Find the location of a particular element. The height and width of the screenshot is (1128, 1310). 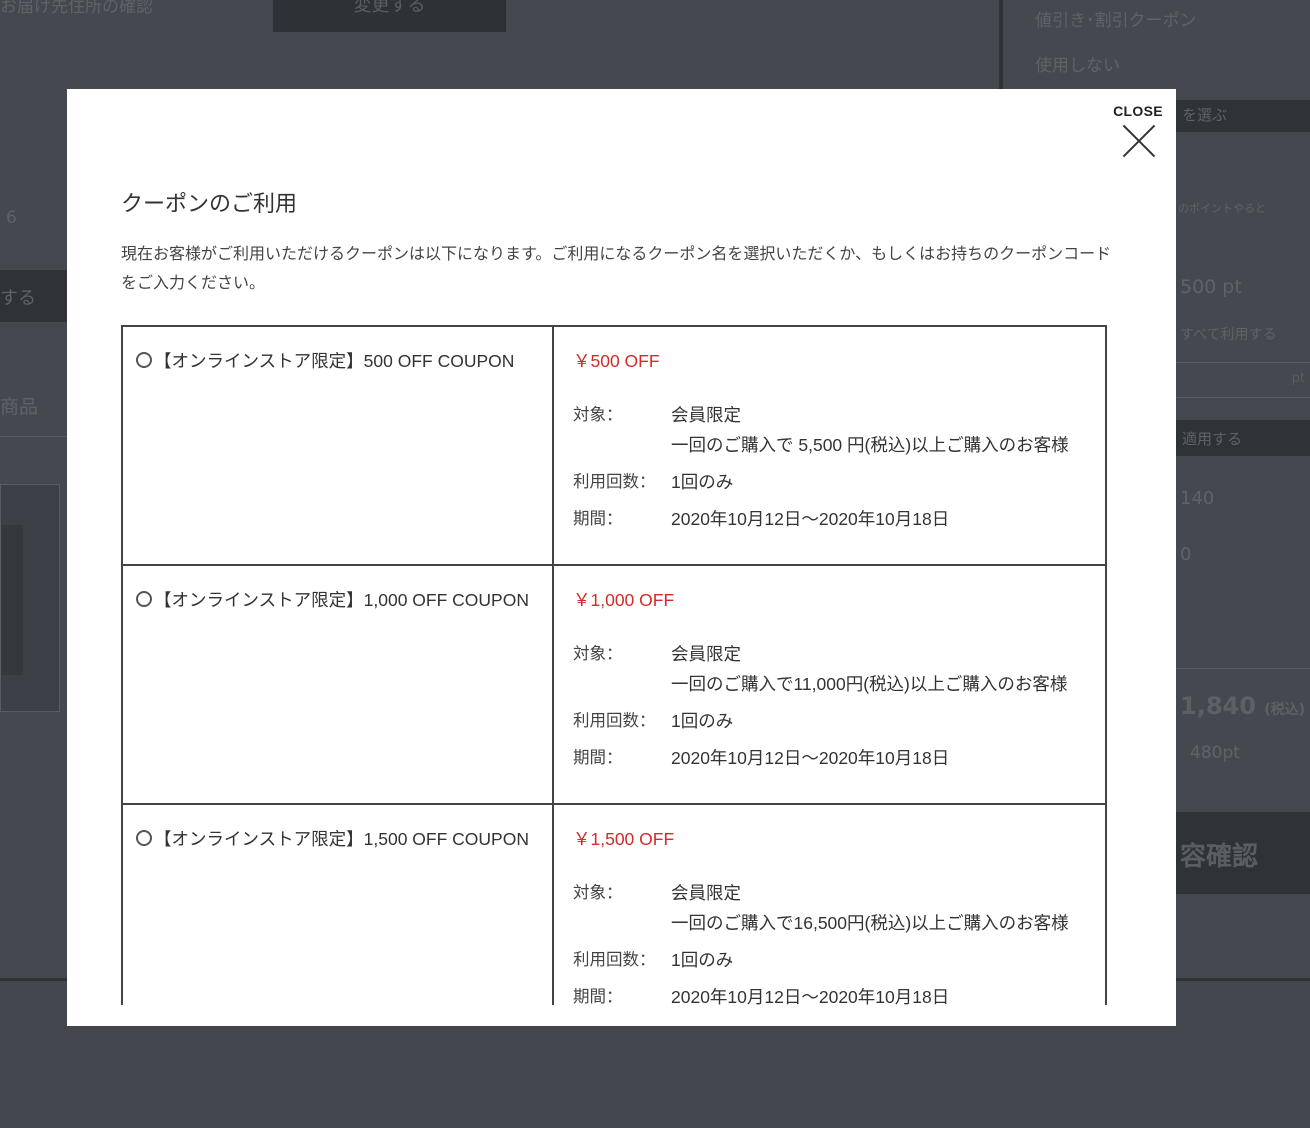

bg-product-heading: 商品 is located at coordinates (19, 407).